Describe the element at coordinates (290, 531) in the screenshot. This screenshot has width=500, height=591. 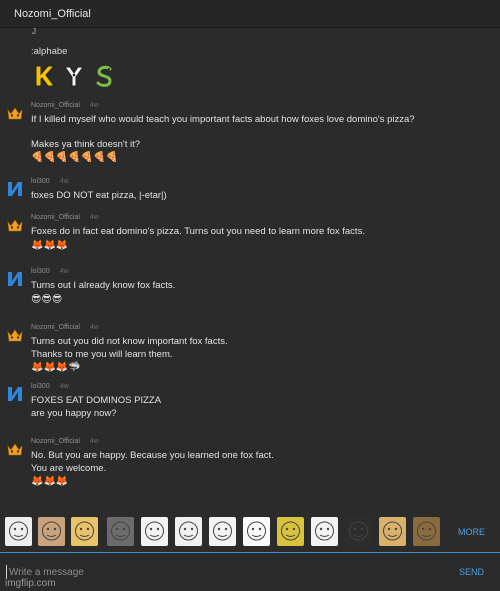
I see `spongebob-meme-icon` at that location.